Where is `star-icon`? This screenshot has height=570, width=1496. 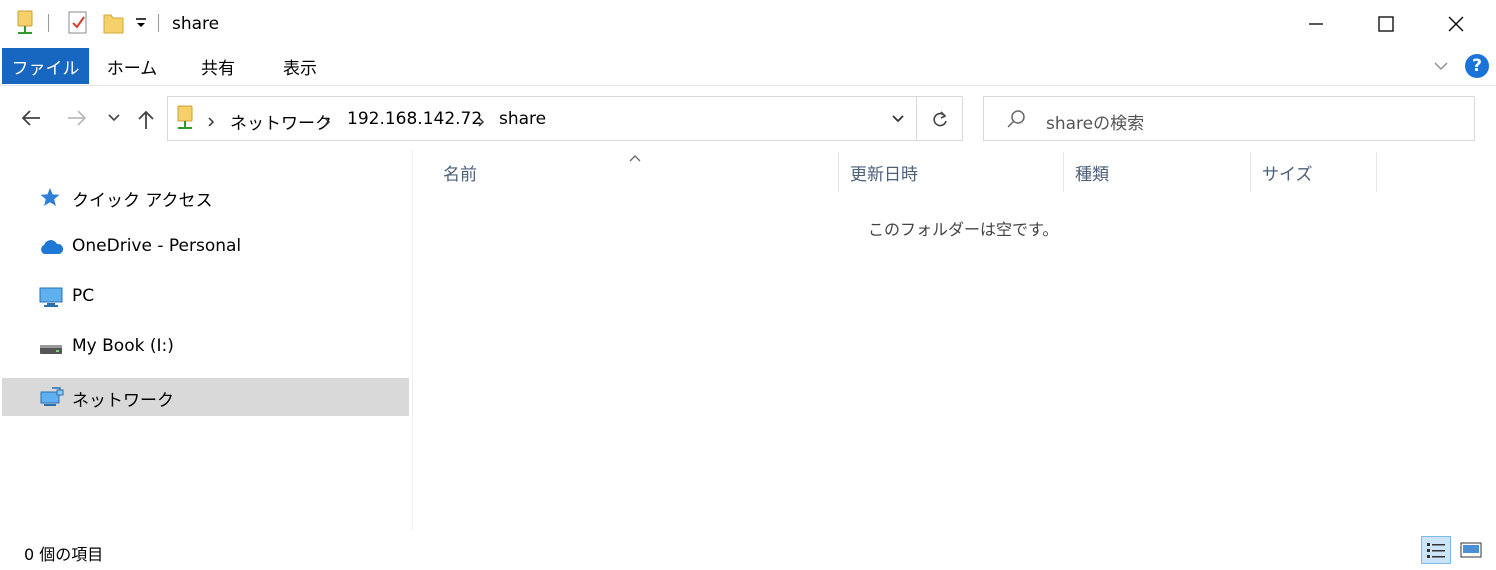
star-icon is located at coordinates (51, 197).